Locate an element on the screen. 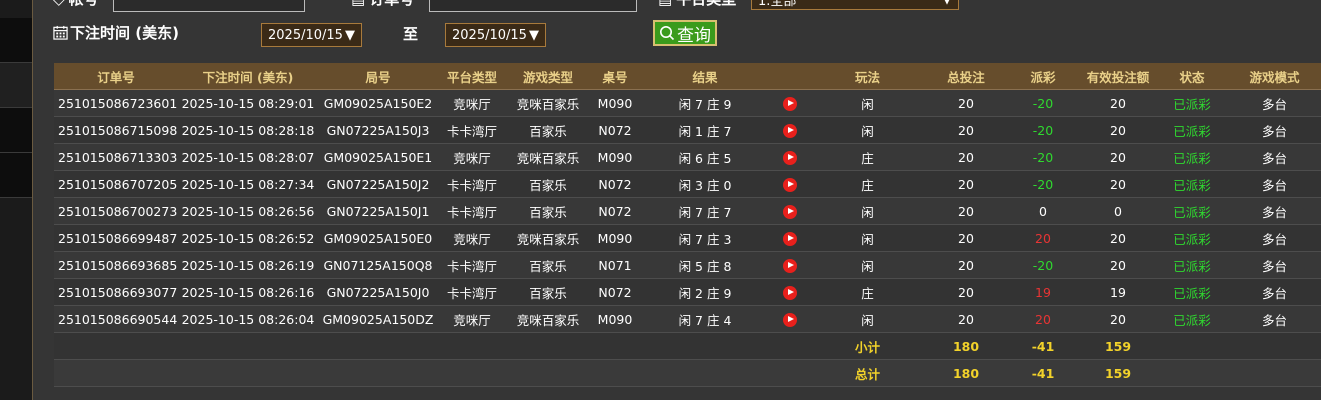 The height and width of the screenshot is (400, 1321). order-number-cell: 251015086713303 is located at coordinates (116, 157).